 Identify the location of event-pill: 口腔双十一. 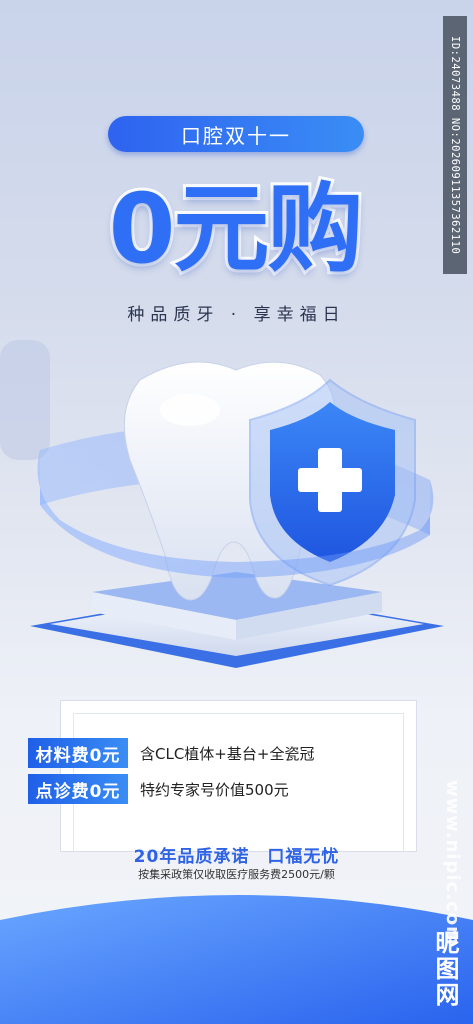
(236, 134).